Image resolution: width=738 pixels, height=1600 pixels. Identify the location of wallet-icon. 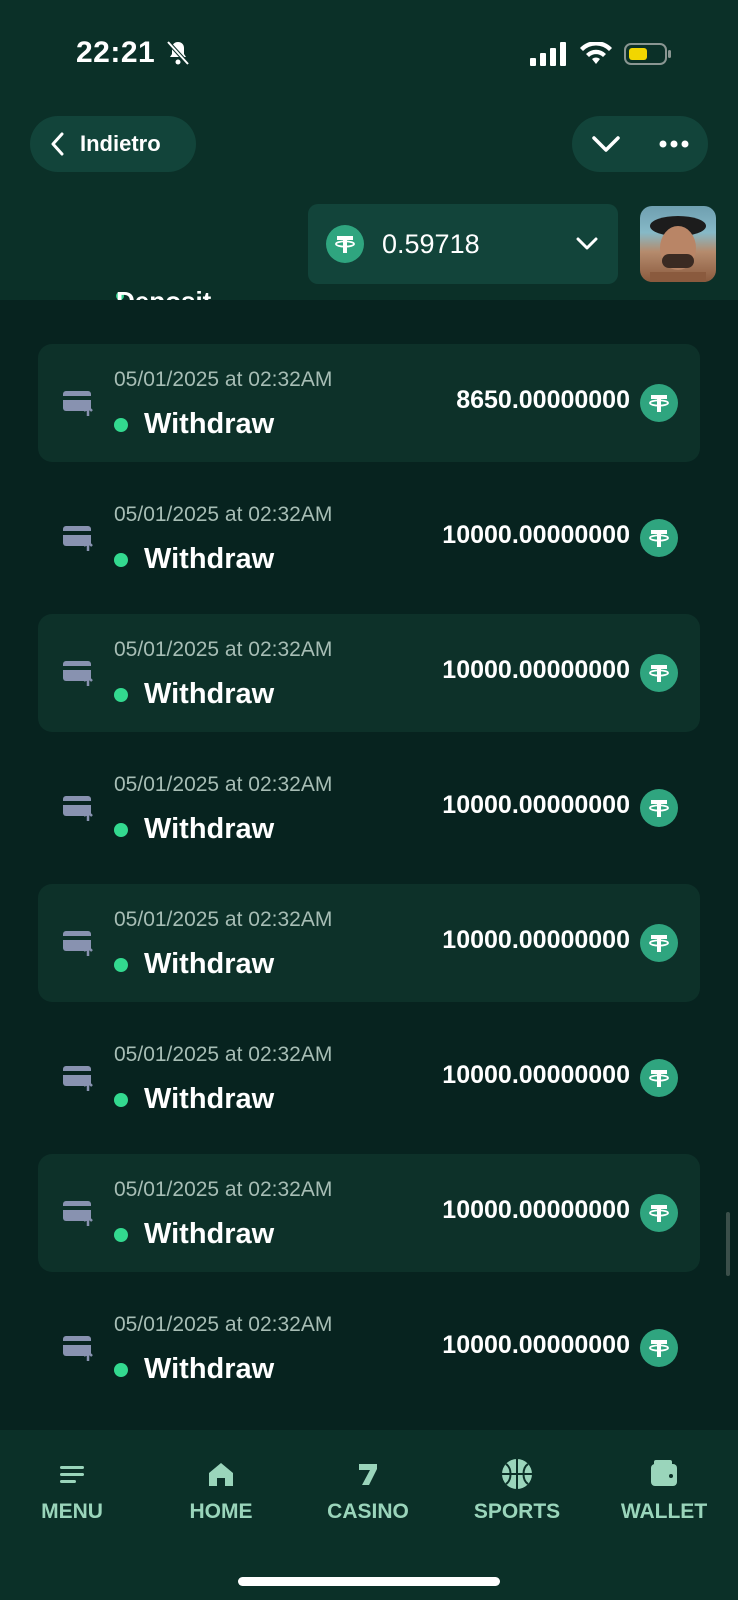
(664, 1473).